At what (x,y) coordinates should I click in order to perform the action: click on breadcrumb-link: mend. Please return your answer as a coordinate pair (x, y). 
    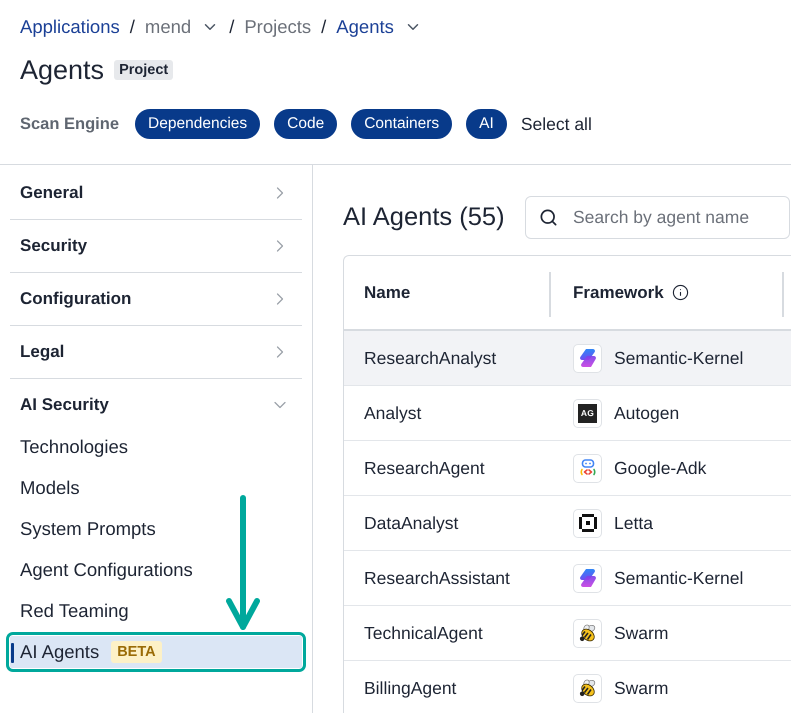
    Looking at the image, I should click on (168, 27).